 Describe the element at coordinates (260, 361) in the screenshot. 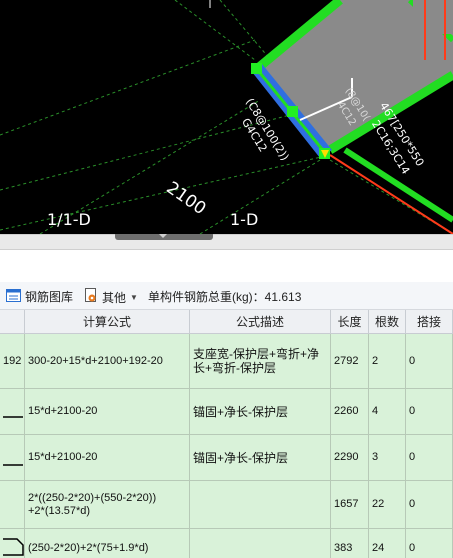

I see `description-cell: 支座宽-保护层+弯折+净 长+弯折-保护层` at that location.